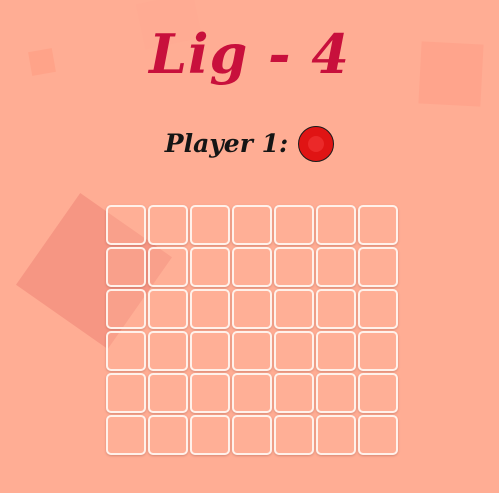 The image size is (499, 493). I want to click on current-player-label: Player 1:, so click(226, 143).